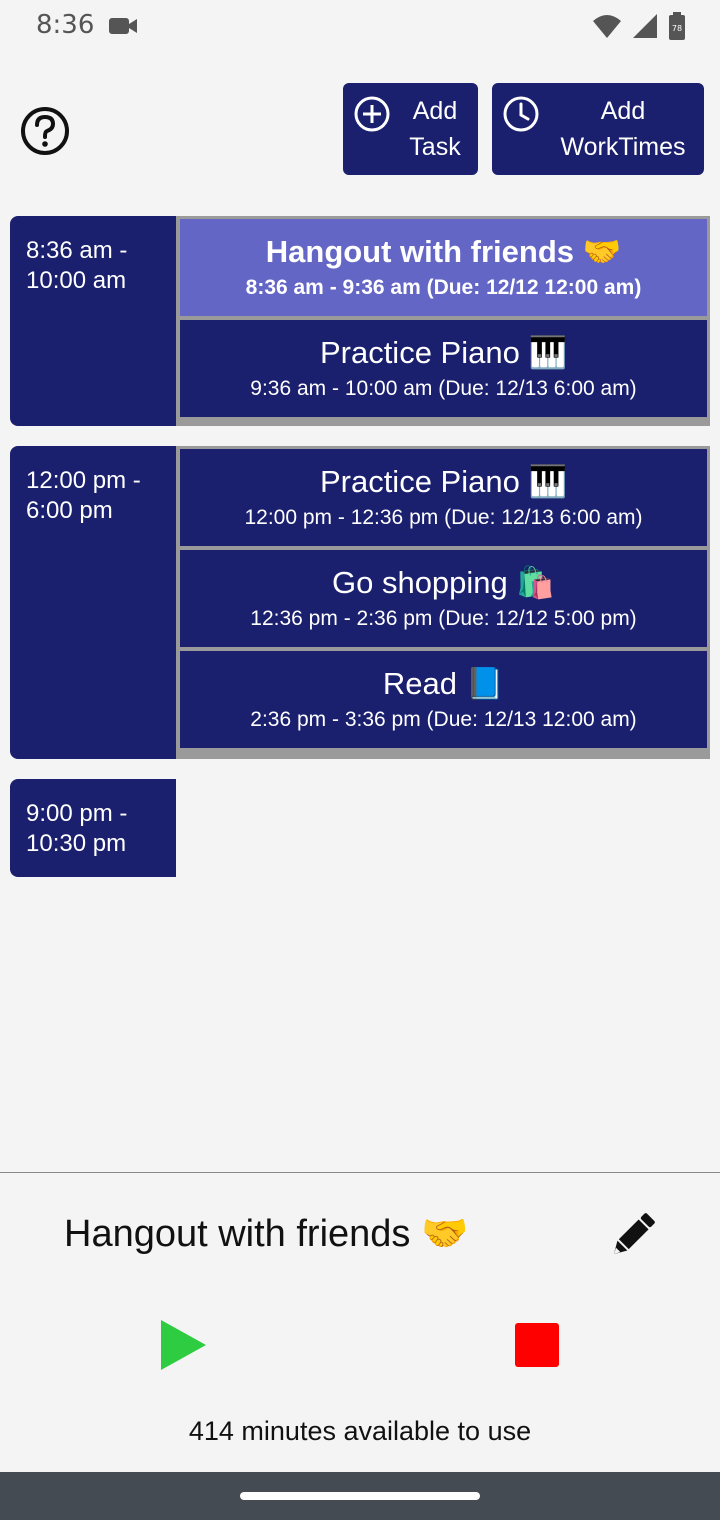 This screenshot has height=1520, width=720. I want to click on current-task-name: Hangout with friends 🤝, so click(266, 1234).